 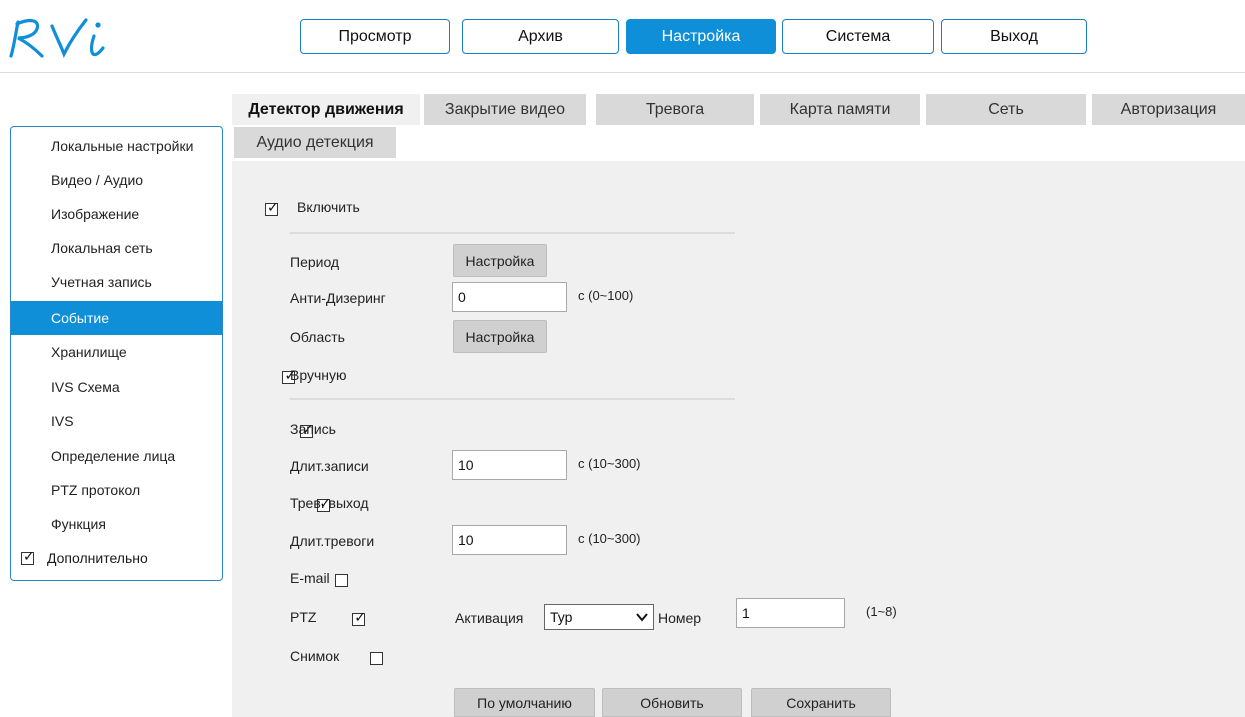 What do you see at coordinates (675, 109) in the screenshot?
I see `tab-alarm: Тревога` at bounding box center [675, 109].